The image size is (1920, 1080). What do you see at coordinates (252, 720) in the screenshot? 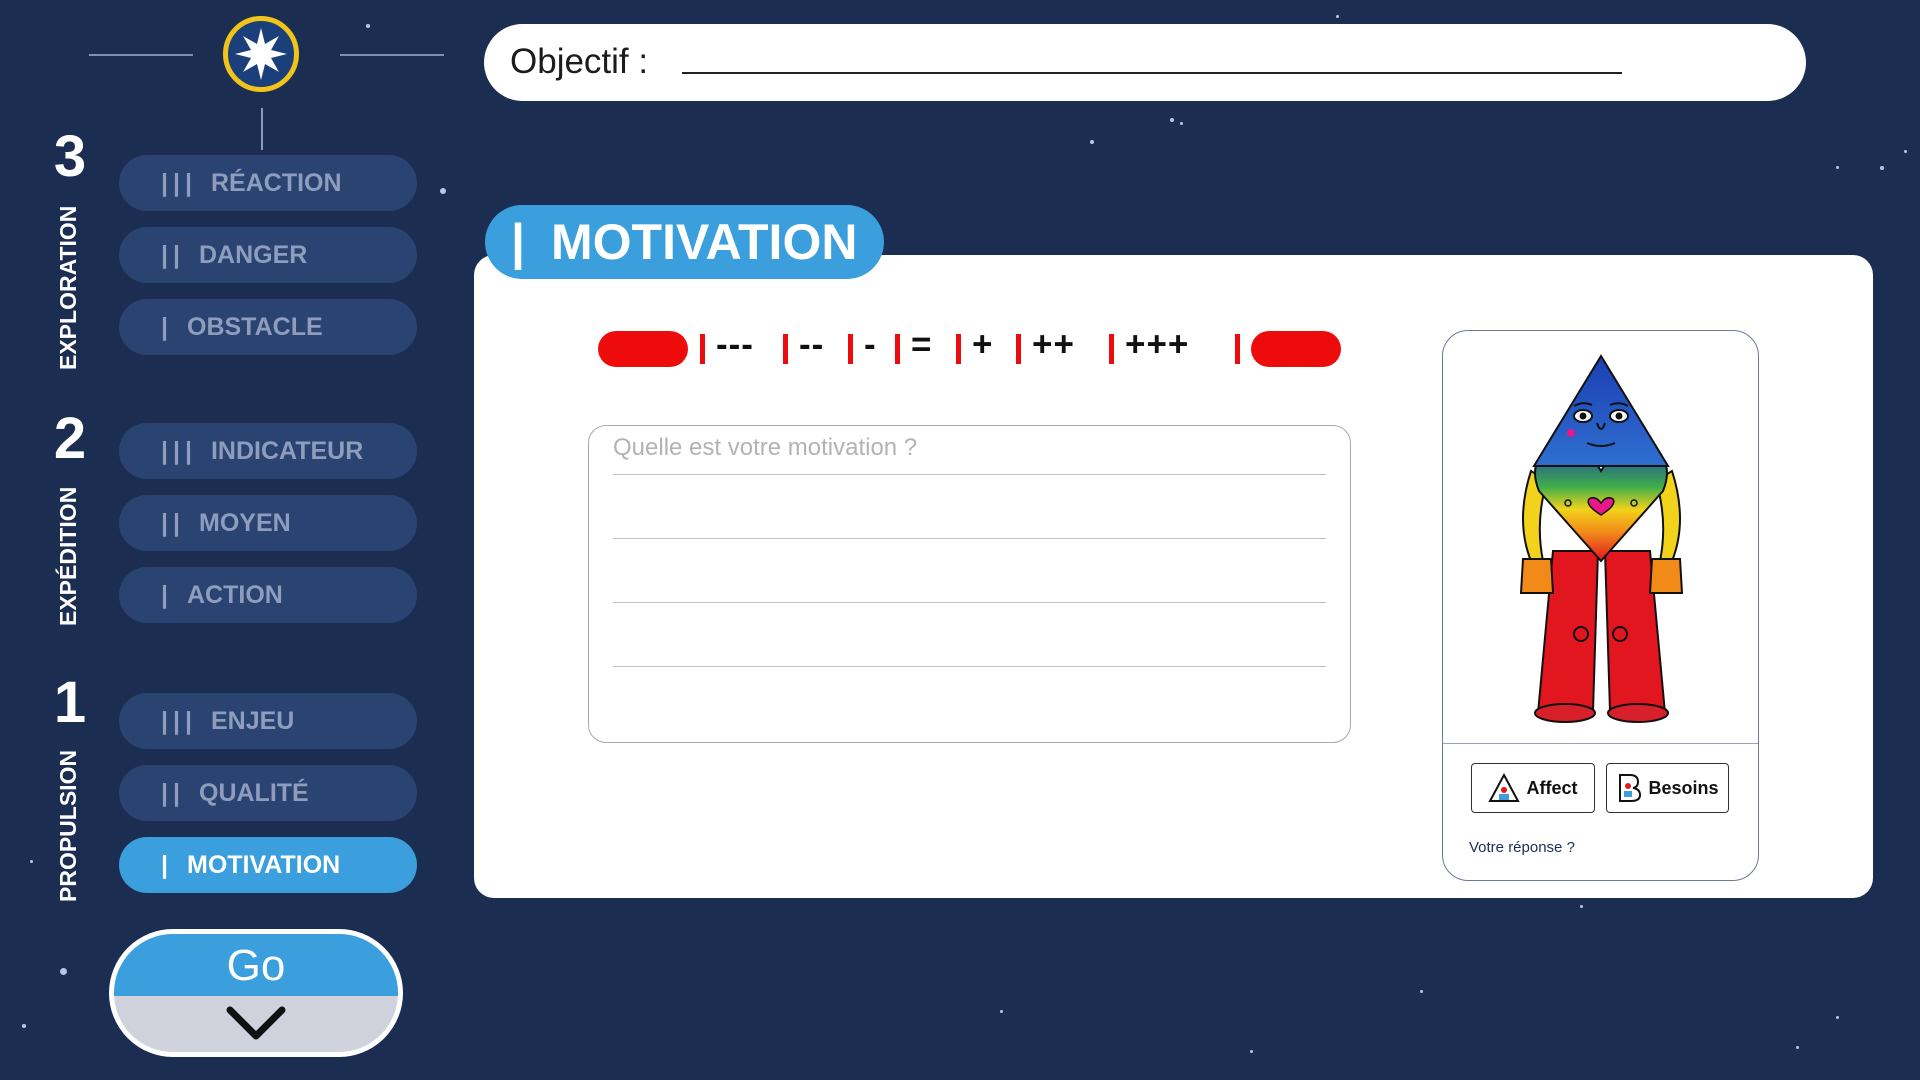
I see `nav-item-label: ENJEU` at bounding box center [252, 720].